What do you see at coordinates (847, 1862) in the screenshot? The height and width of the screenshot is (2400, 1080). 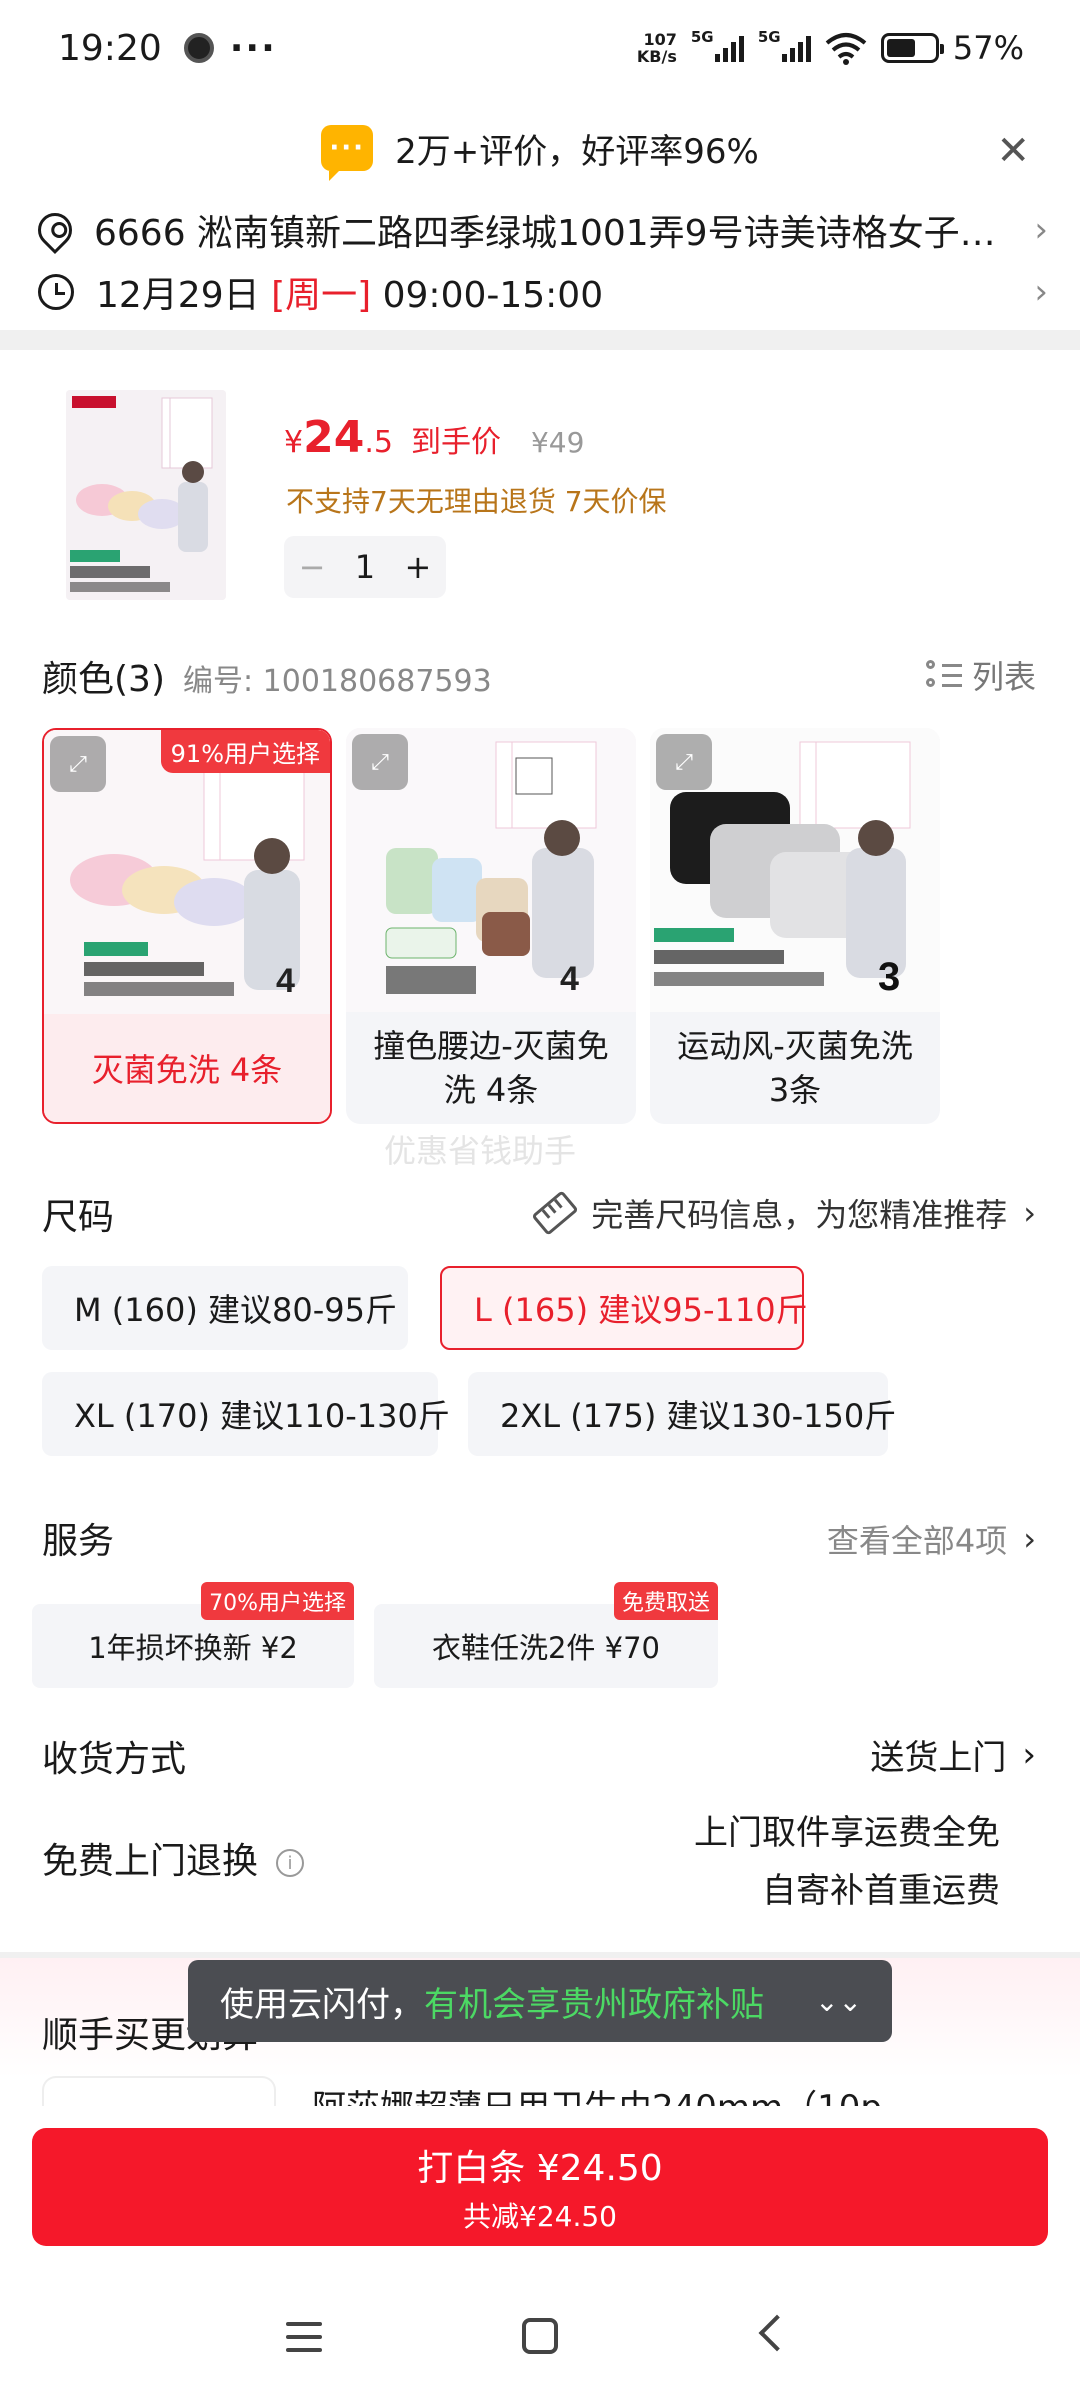 I see `return-policy-detail: 上门取件享运费全免 自寄补首重运费` at bounding box center [847, 1862].